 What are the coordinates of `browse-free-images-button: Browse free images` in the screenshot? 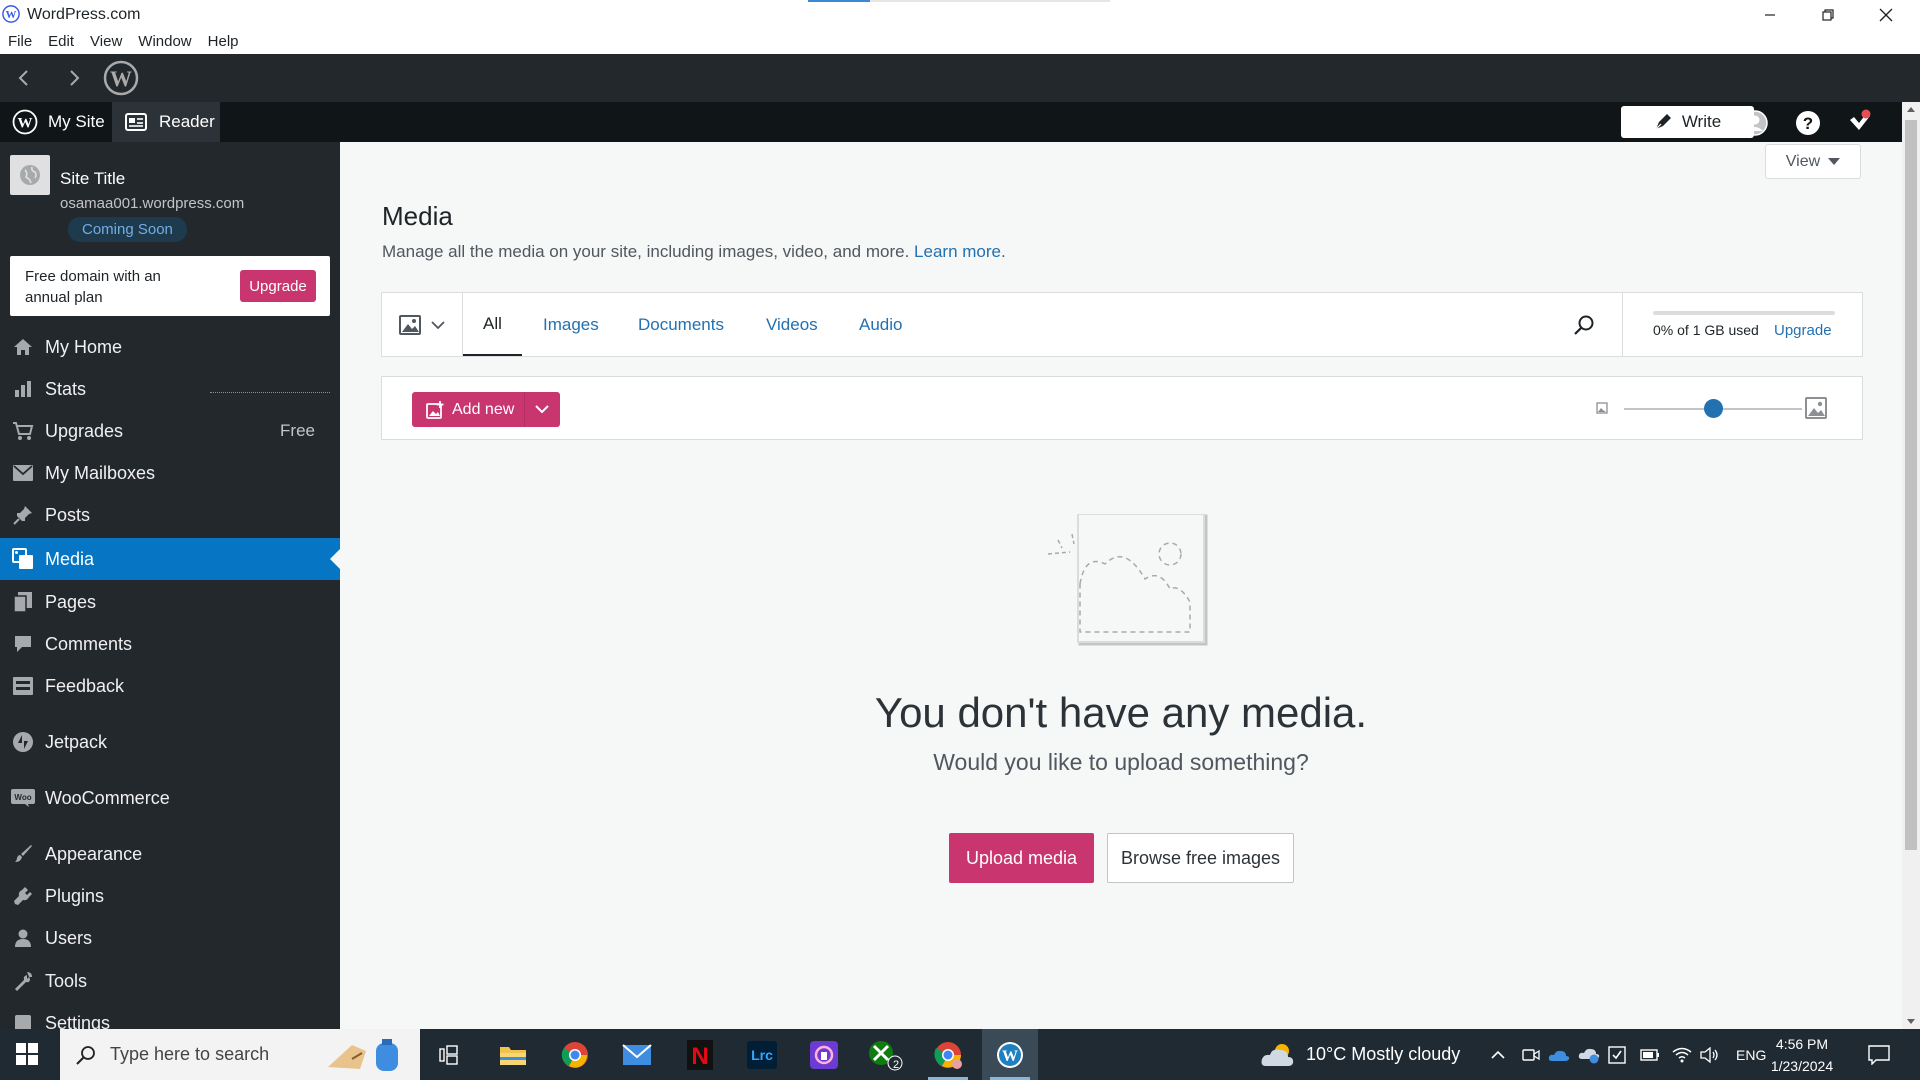 It's located at (1200, 858).